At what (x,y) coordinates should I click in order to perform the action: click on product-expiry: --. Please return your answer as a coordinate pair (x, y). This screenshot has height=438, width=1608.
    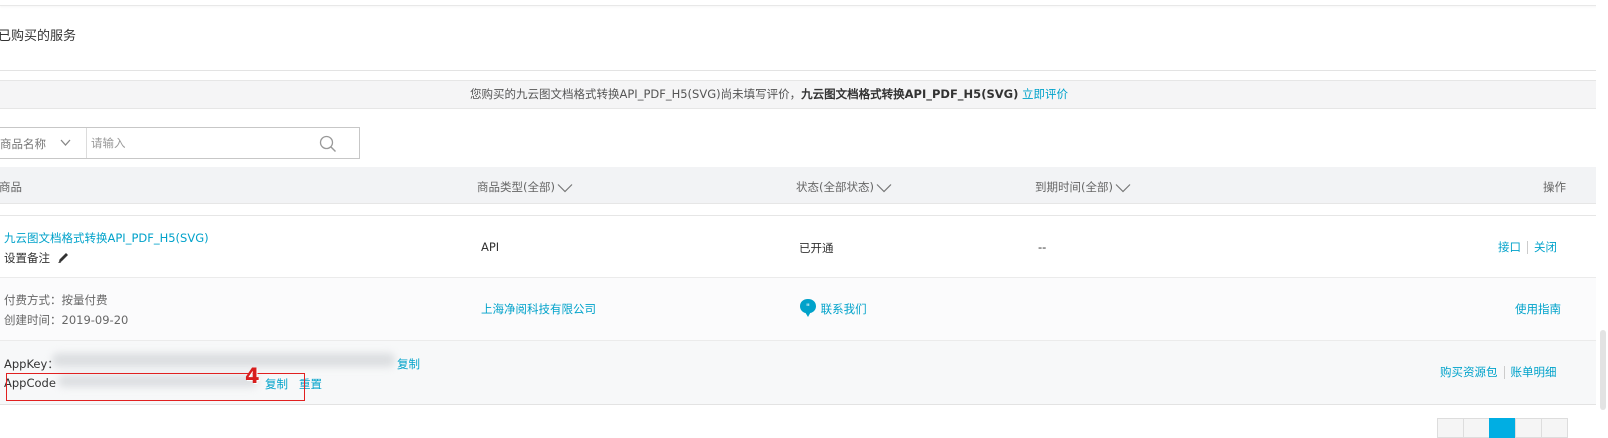
    Looking at the image, I should click on (1042, 247).